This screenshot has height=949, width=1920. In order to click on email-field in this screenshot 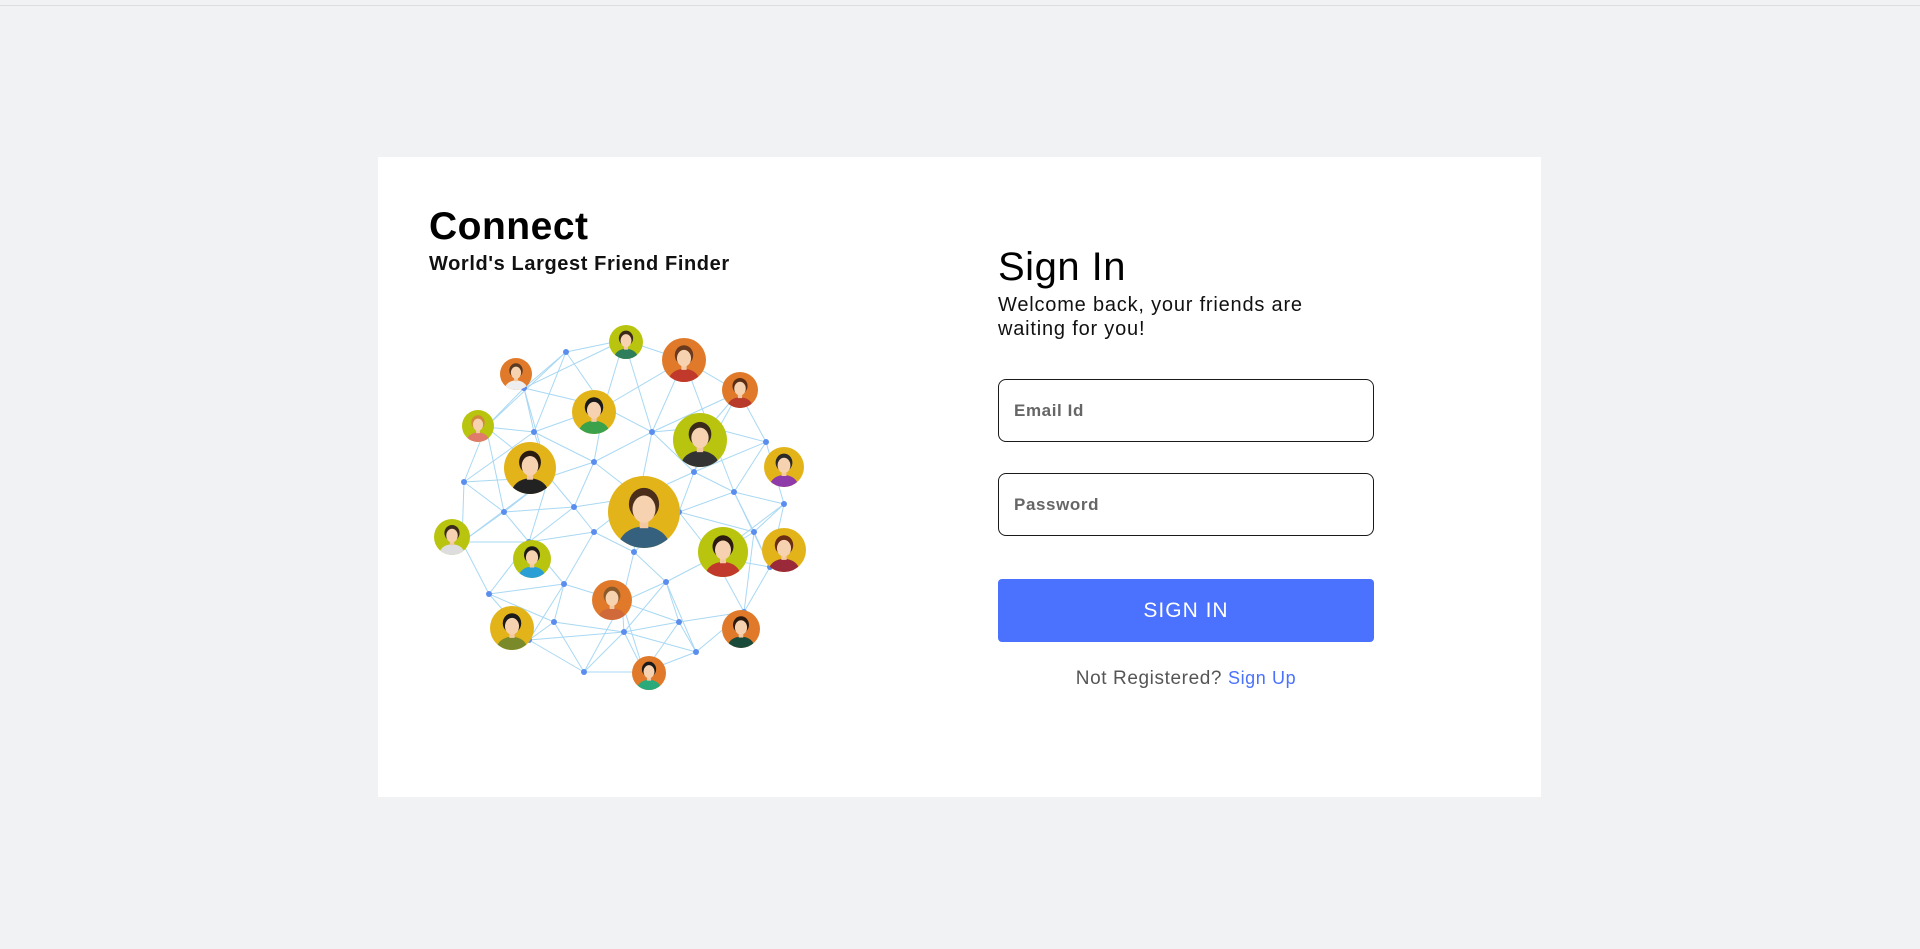, I will do `click(1186, 410)`.